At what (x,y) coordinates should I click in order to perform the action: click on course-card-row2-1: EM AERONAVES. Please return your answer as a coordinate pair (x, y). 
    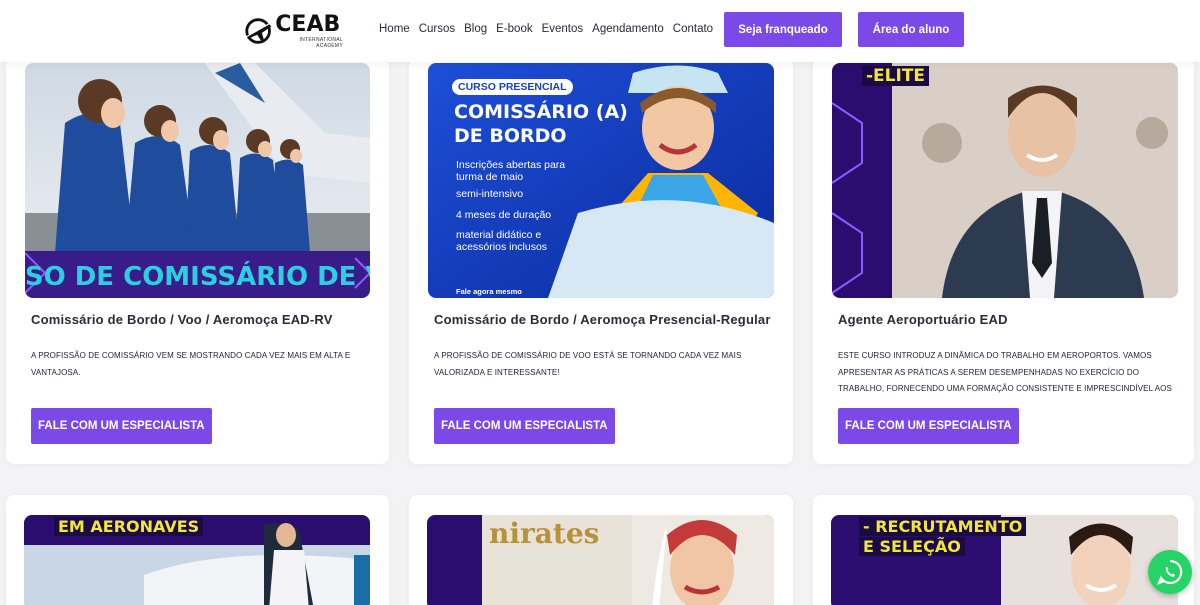
    Looking at the image, I should click on (197, 550).